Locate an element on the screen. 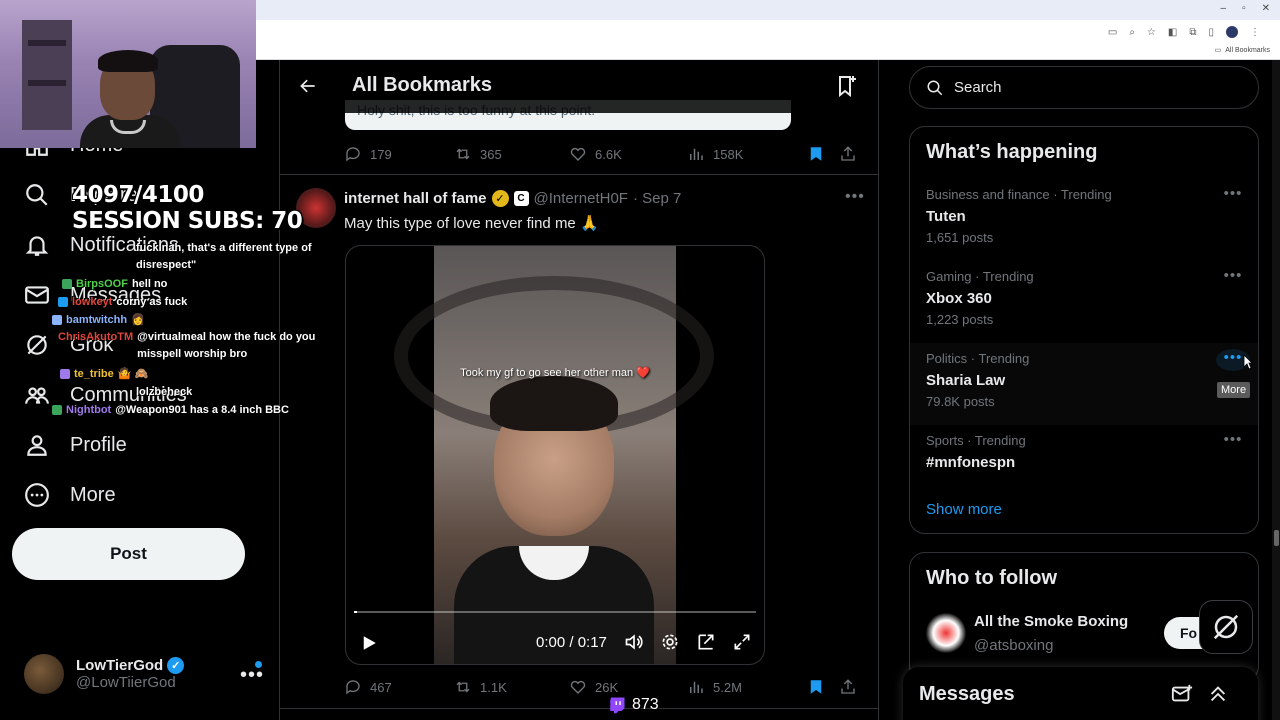 The width and height of the screenshot is (1280, 720). like-button: 6.6K is located at coordinates (628, 154).